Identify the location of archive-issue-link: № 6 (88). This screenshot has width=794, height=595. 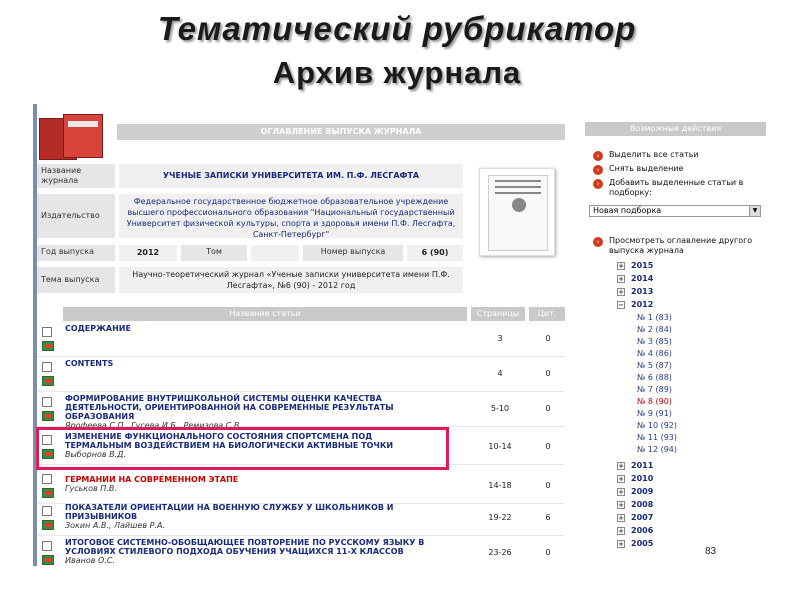
(654, 378).